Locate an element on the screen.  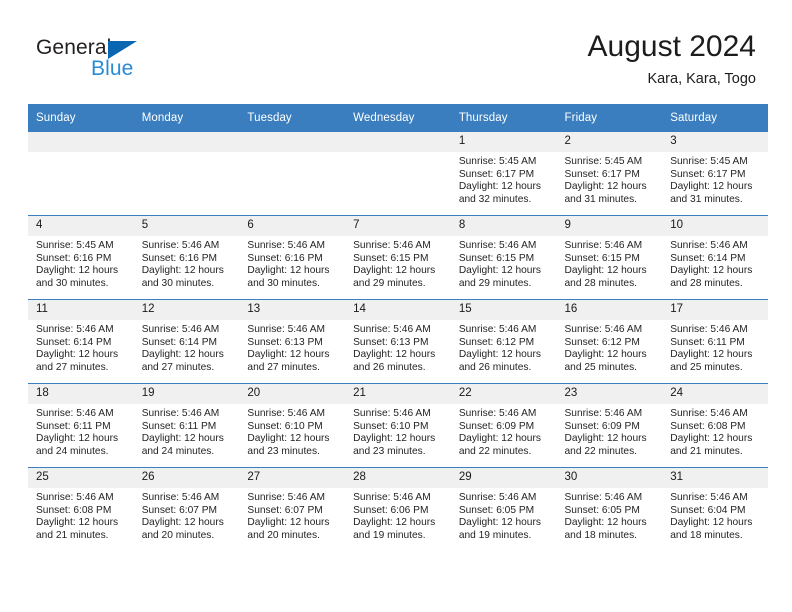
sunset-text: Sunset: 6:13 PM is located at coordinates (285, 342).